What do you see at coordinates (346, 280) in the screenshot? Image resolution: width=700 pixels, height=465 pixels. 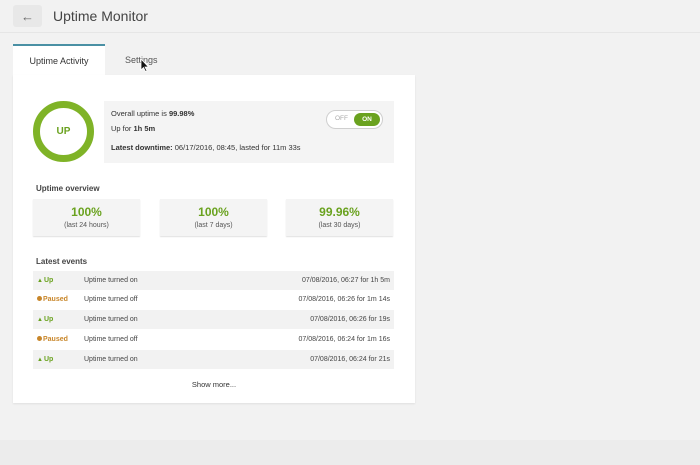 I see `event-time: 07/08/2016, 06:27 for 1h 5m` at bounding box center [346, 280].